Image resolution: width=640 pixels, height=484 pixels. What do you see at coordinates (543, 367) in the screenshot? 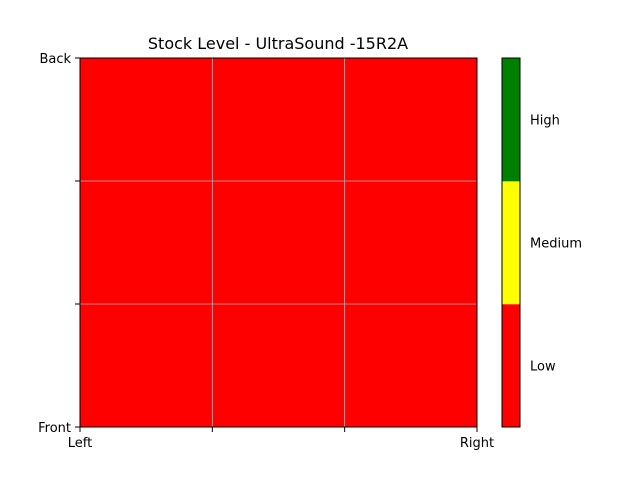
I see `colorbar-label-low: Low` at bounding box center [543, 367].